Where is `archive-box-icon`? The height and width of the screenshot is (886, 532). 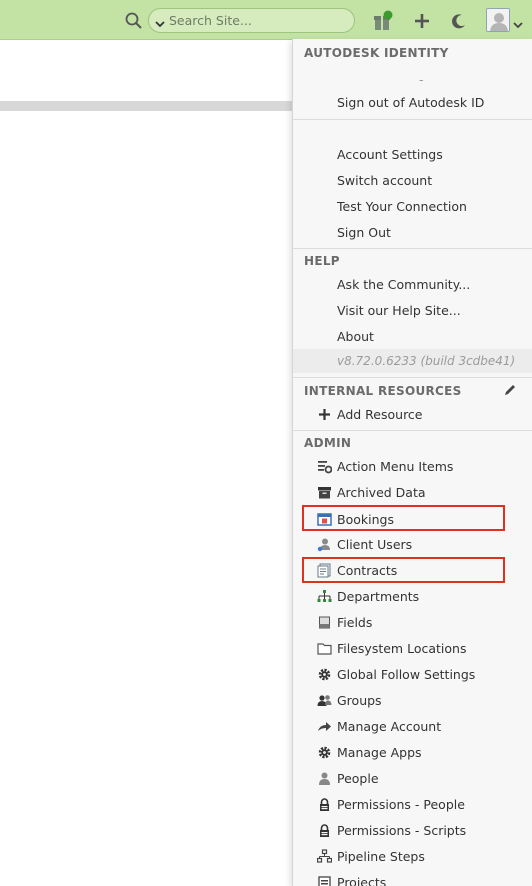
archive-box-icon is located at coordinates (324, 492).